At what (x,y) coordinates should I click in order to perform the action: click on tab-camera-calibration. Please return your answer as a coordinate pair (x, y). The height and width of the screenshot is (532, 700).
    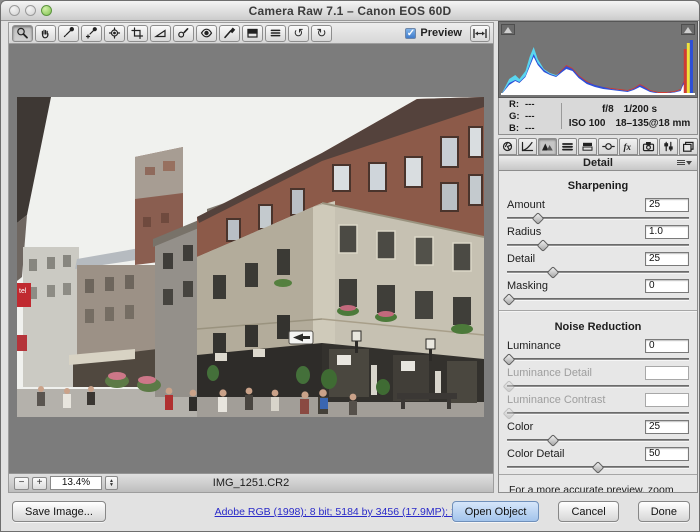
    Looking at the image, I should click on (648, 146).